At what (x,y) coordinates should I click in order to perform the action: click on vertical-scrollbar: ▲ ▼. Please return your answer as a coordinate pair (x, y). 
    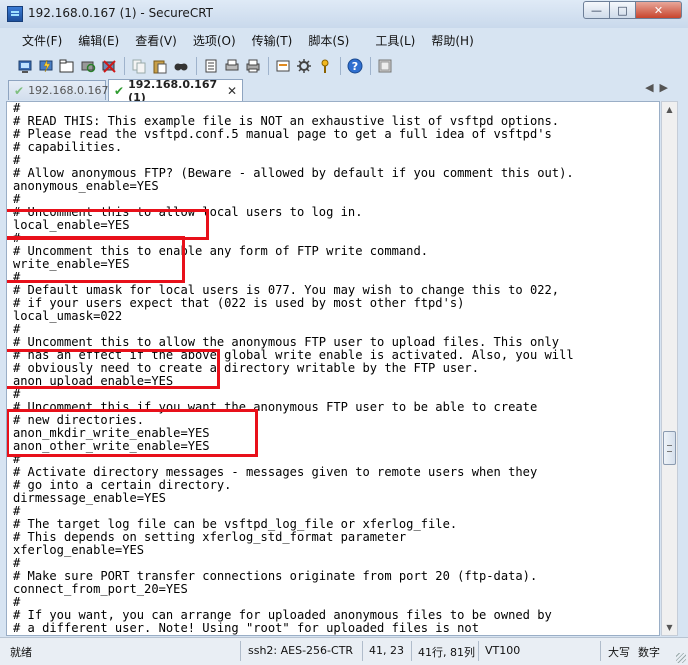
    Looking at the image, I should click on (669, 368).